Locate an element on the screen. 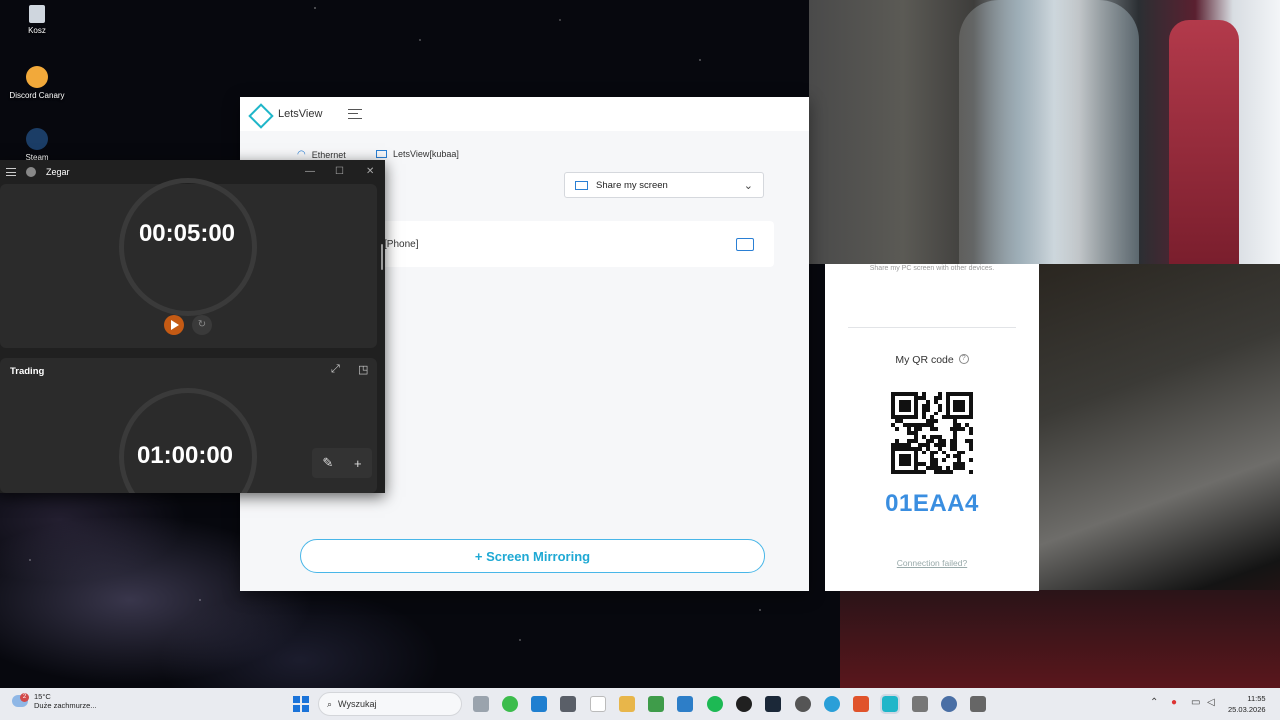  chevron-down-icon: ⌄ is located at coordinates (748, 185).